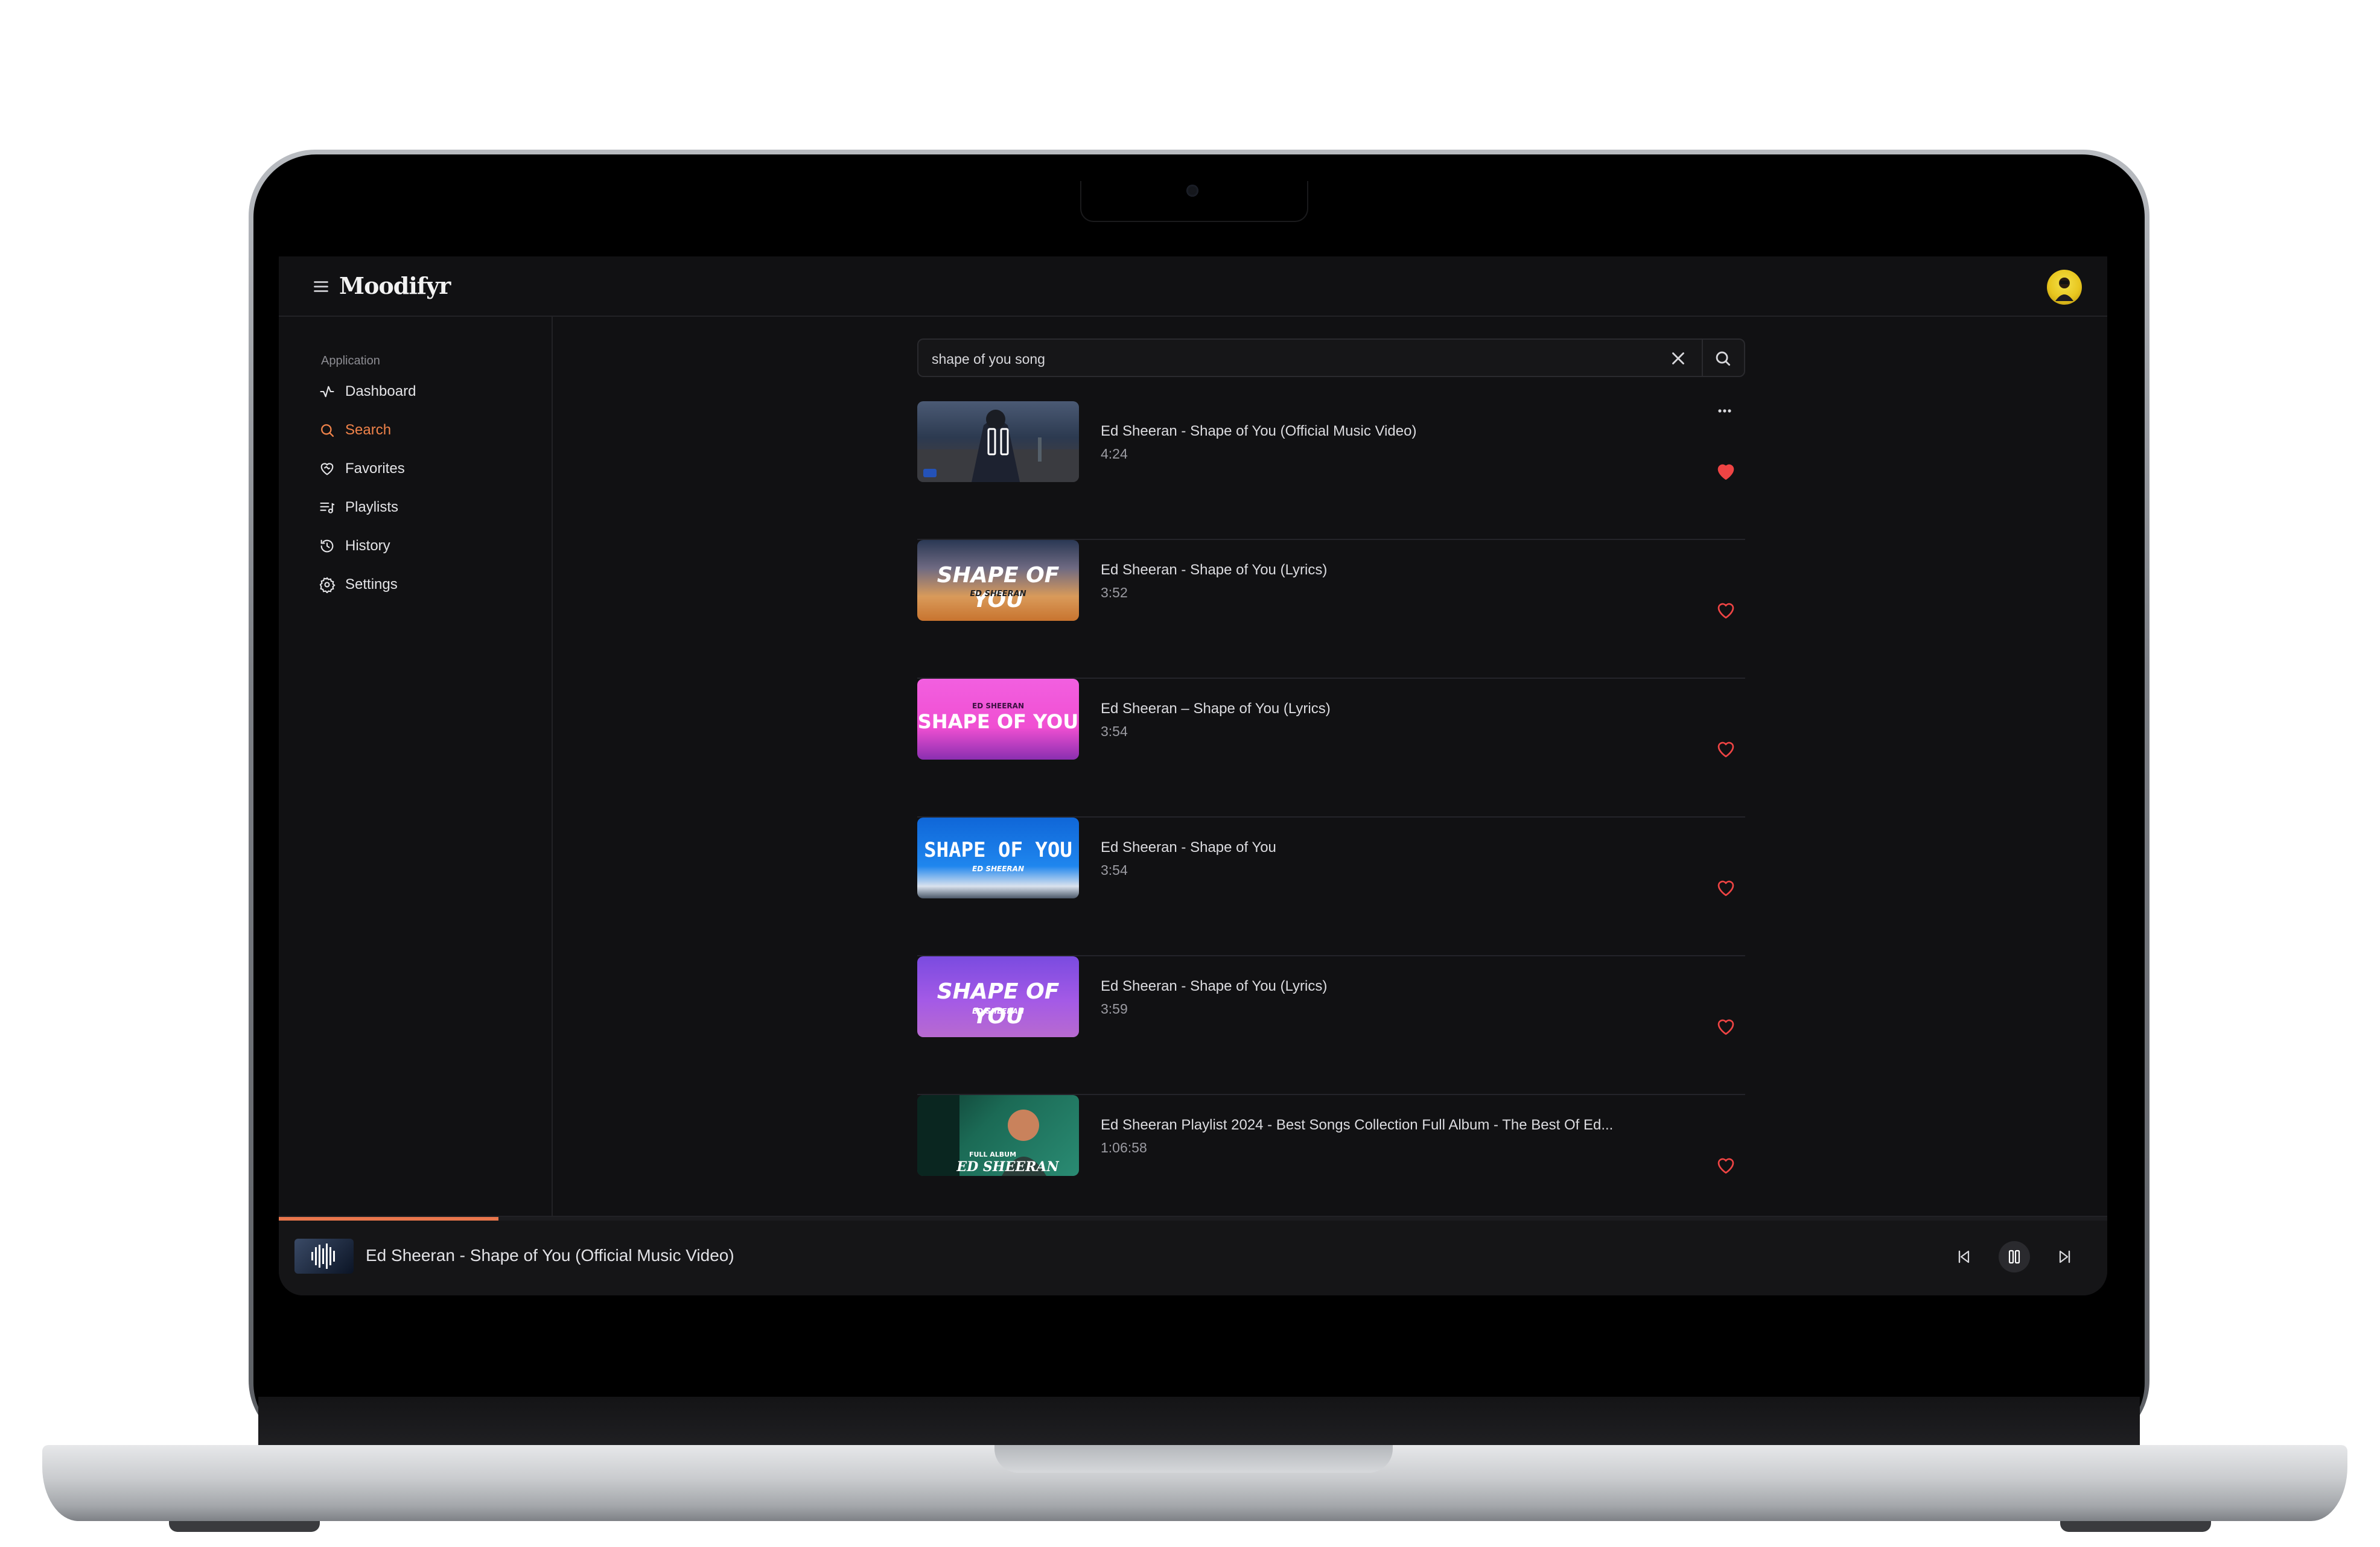  I want to click on gear-icon, so click(328, 585).